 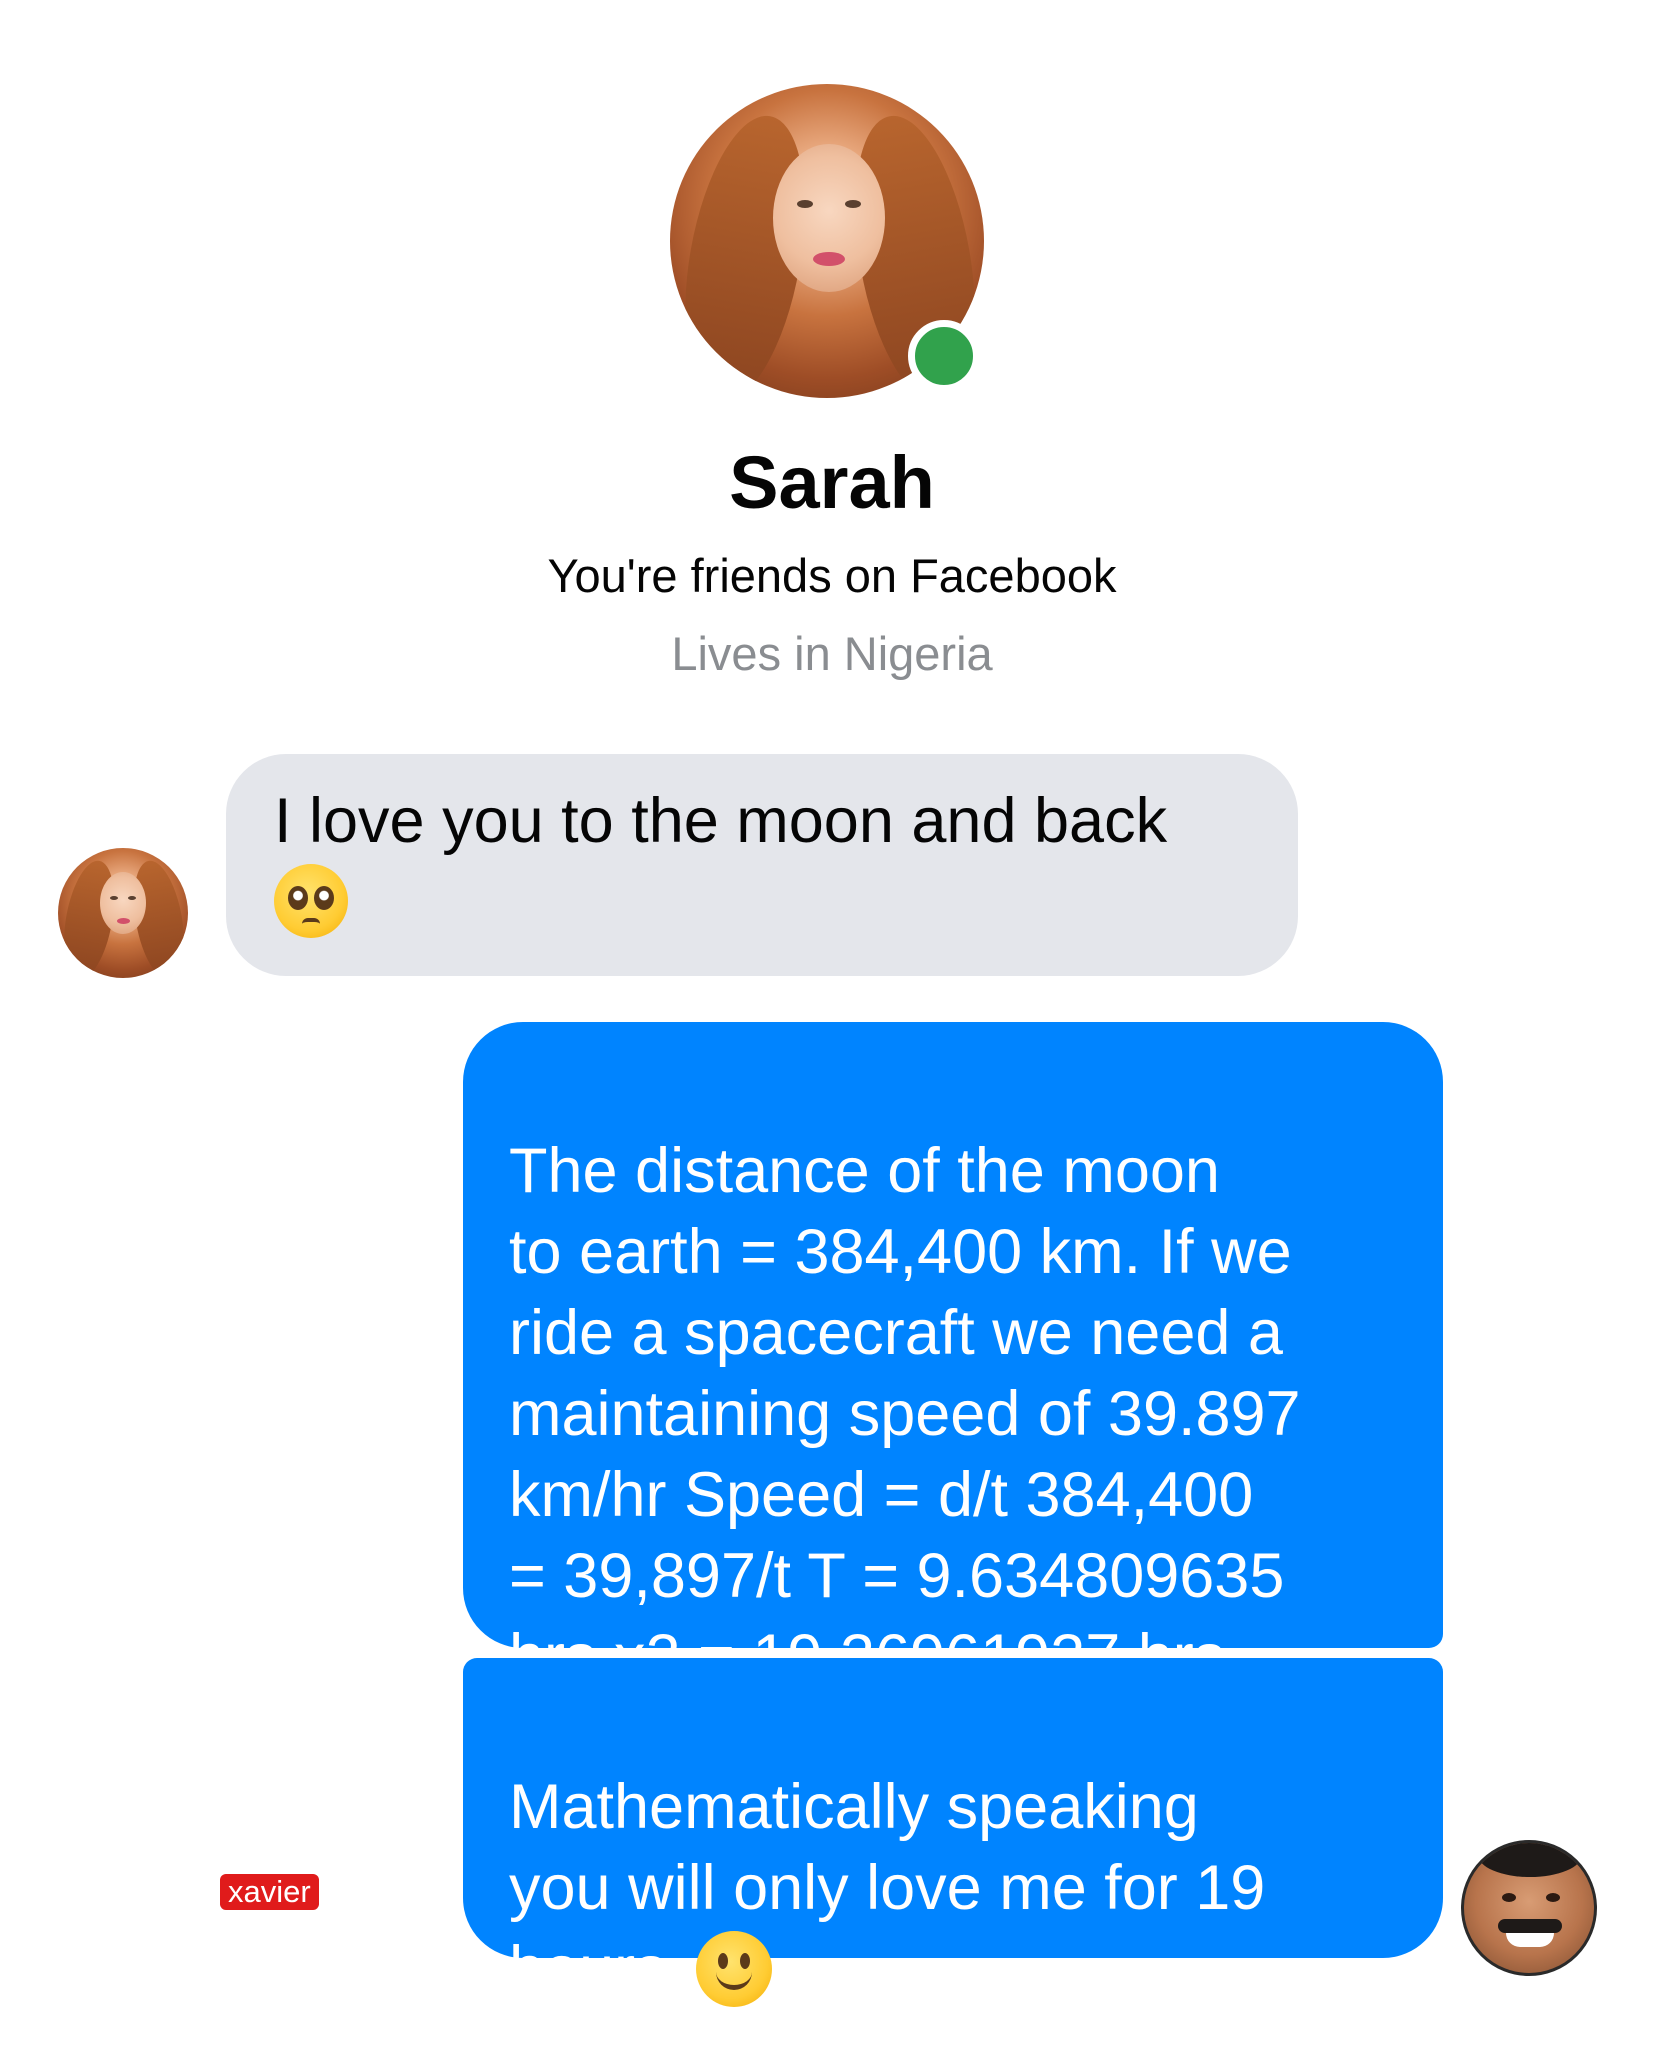 I want to click on online-status-dot, so click(x=944, y=356).